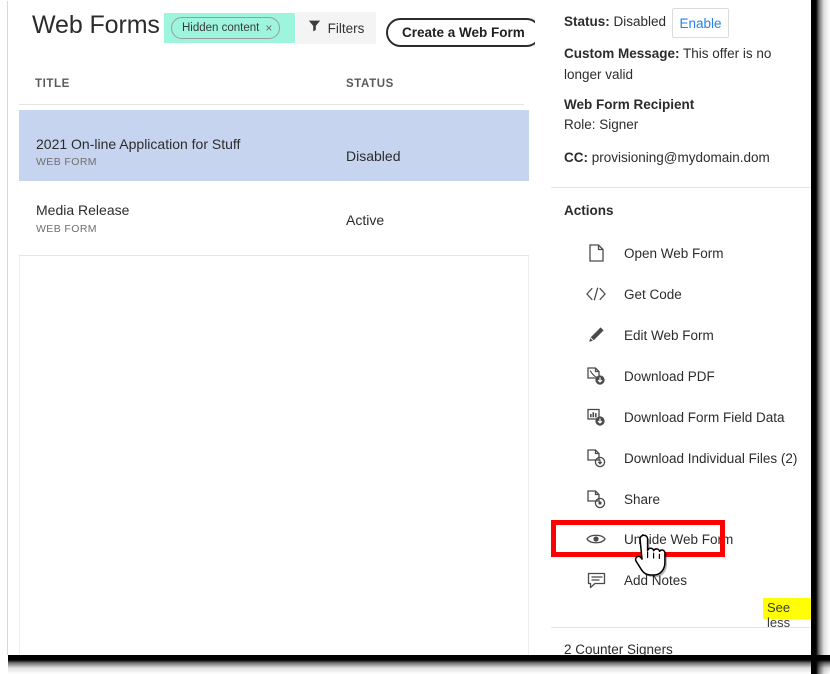 This screenshot has width=830, height=674. Describe the element at coordinates (669, 335) in the screenshot. I see `action-label: Edit Web Form` at that location.